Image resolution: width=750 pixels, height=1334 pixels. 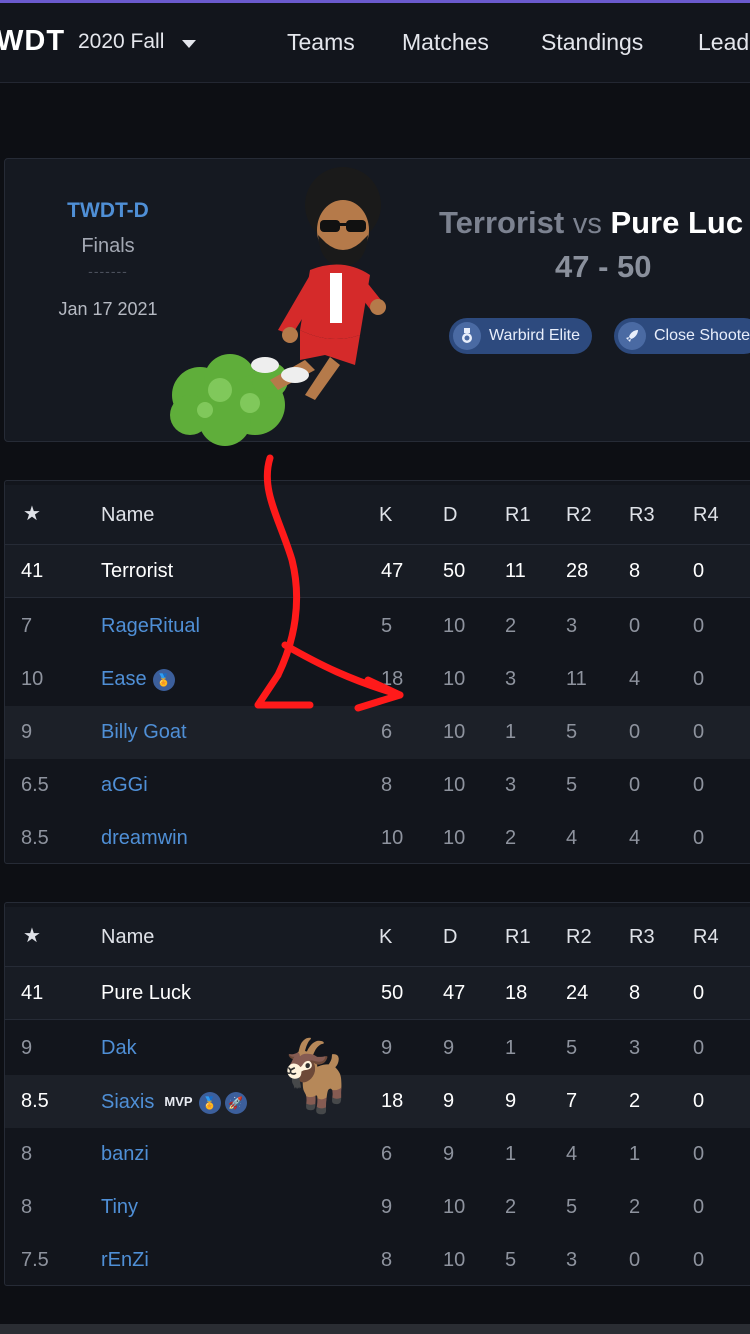 What do you see at coordinates (119, 1207) in the screenshot?
I see `player-name-link: Tiny` at bounding box center [119, 1207].